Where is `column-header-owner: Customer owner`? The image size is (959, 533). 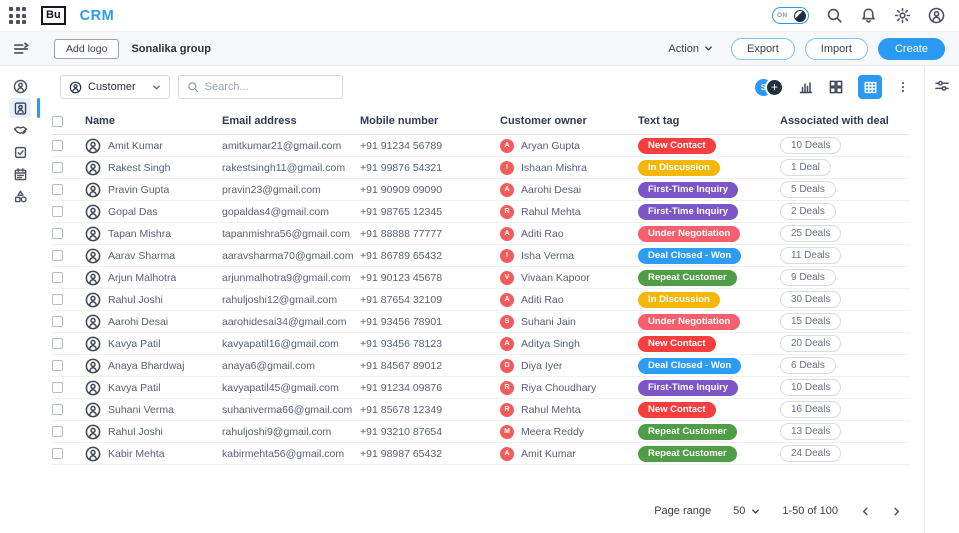 column-header-owner: Customer owner is located at coordinates (543, 121).